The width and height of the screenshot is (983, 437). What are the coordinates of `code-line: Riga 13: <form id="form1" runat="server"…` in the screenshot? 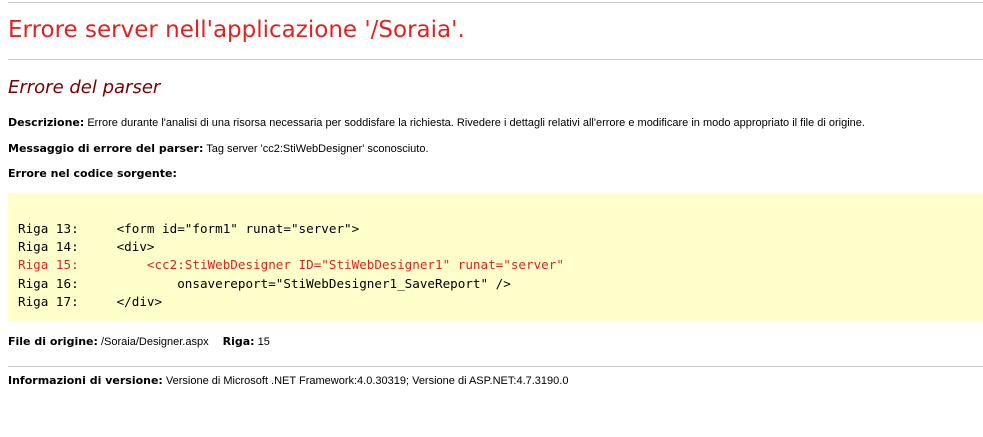 It's located at (189, 228).